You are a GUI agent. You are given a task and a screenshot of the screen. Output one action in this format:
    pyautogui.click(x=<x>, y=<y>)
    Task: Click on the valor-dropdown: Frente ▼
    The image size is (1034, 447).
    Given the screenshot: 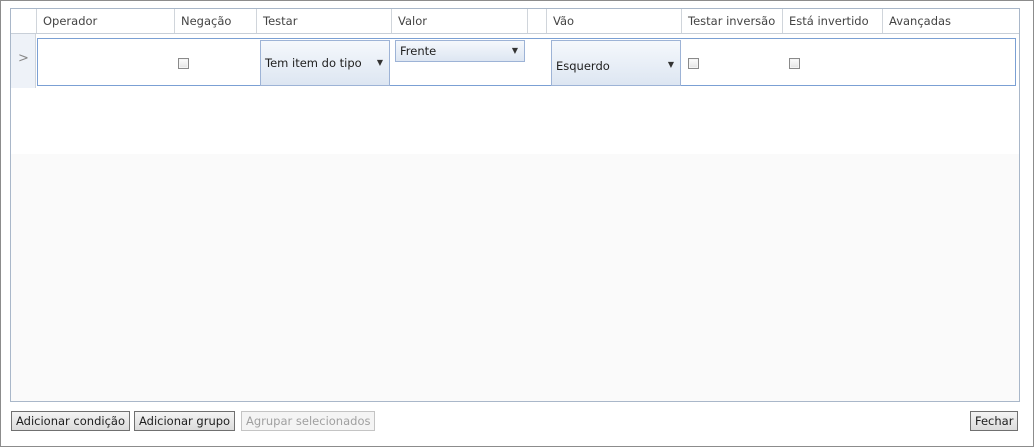 What is the action you would take?
    pyautogui.click(x=460, y=51)
    